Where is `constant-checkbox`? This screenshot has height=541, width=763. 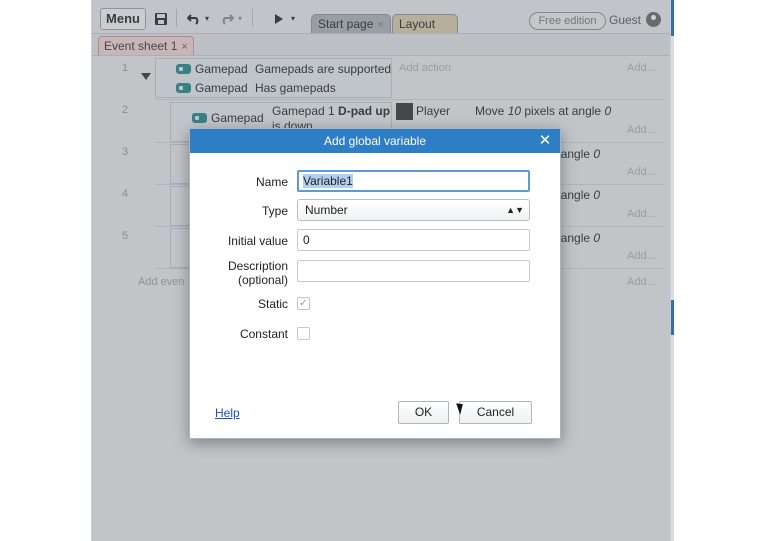 constant-checkbox is located at coordinates (303, 333).